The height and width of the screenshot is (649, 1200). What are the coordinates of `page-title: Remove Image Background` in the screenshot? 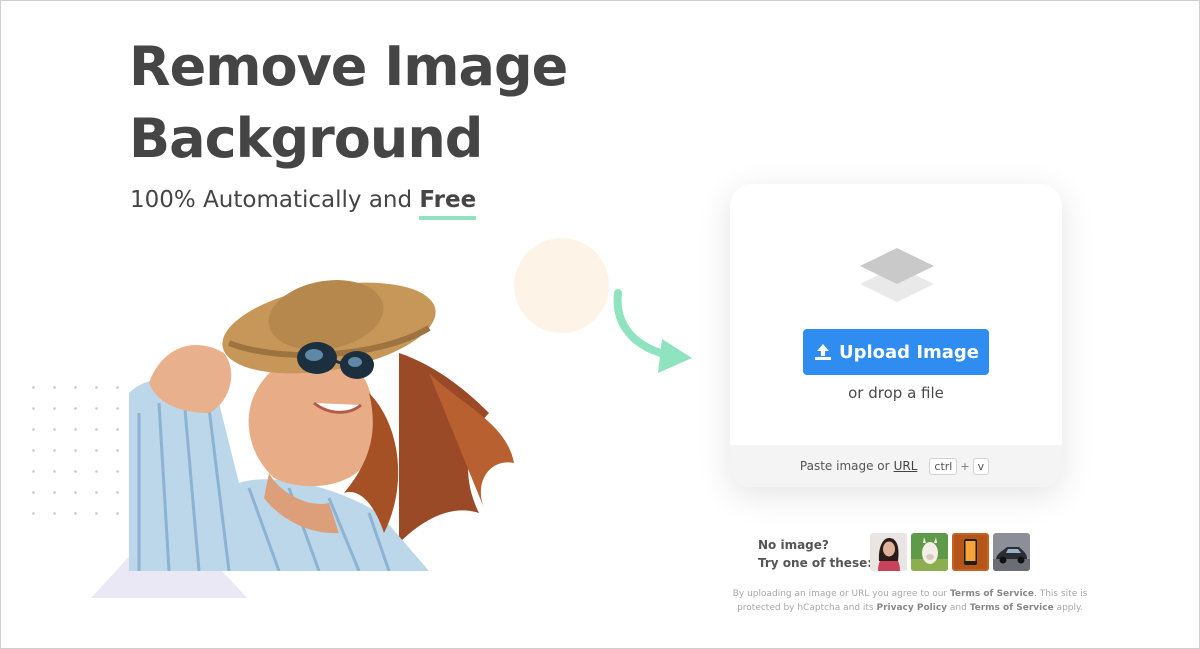 It's located at (348, 103).